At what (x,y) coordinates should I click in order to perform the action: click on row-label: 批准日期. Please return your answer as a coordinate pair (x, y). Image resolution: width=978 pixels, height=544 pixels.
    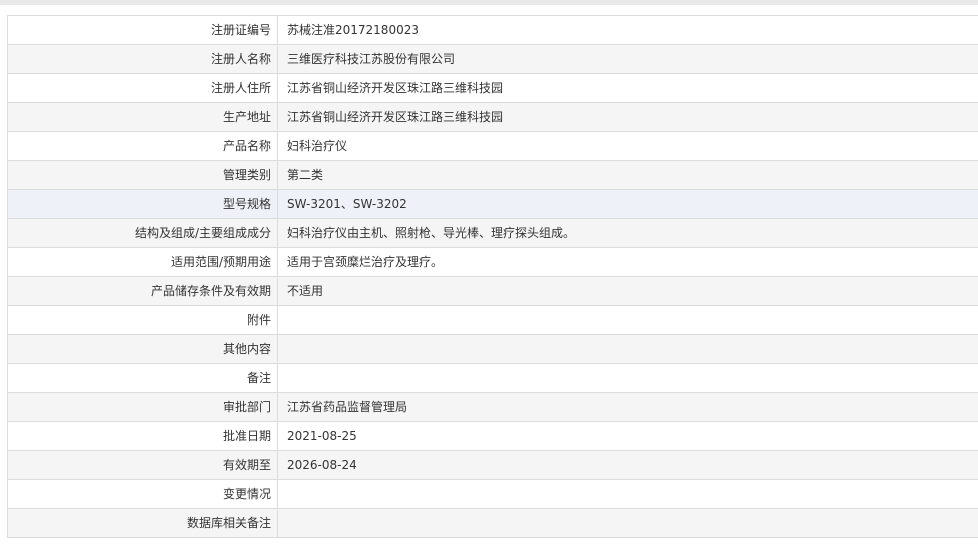
    Looking at the image, I should click on (143, 436).